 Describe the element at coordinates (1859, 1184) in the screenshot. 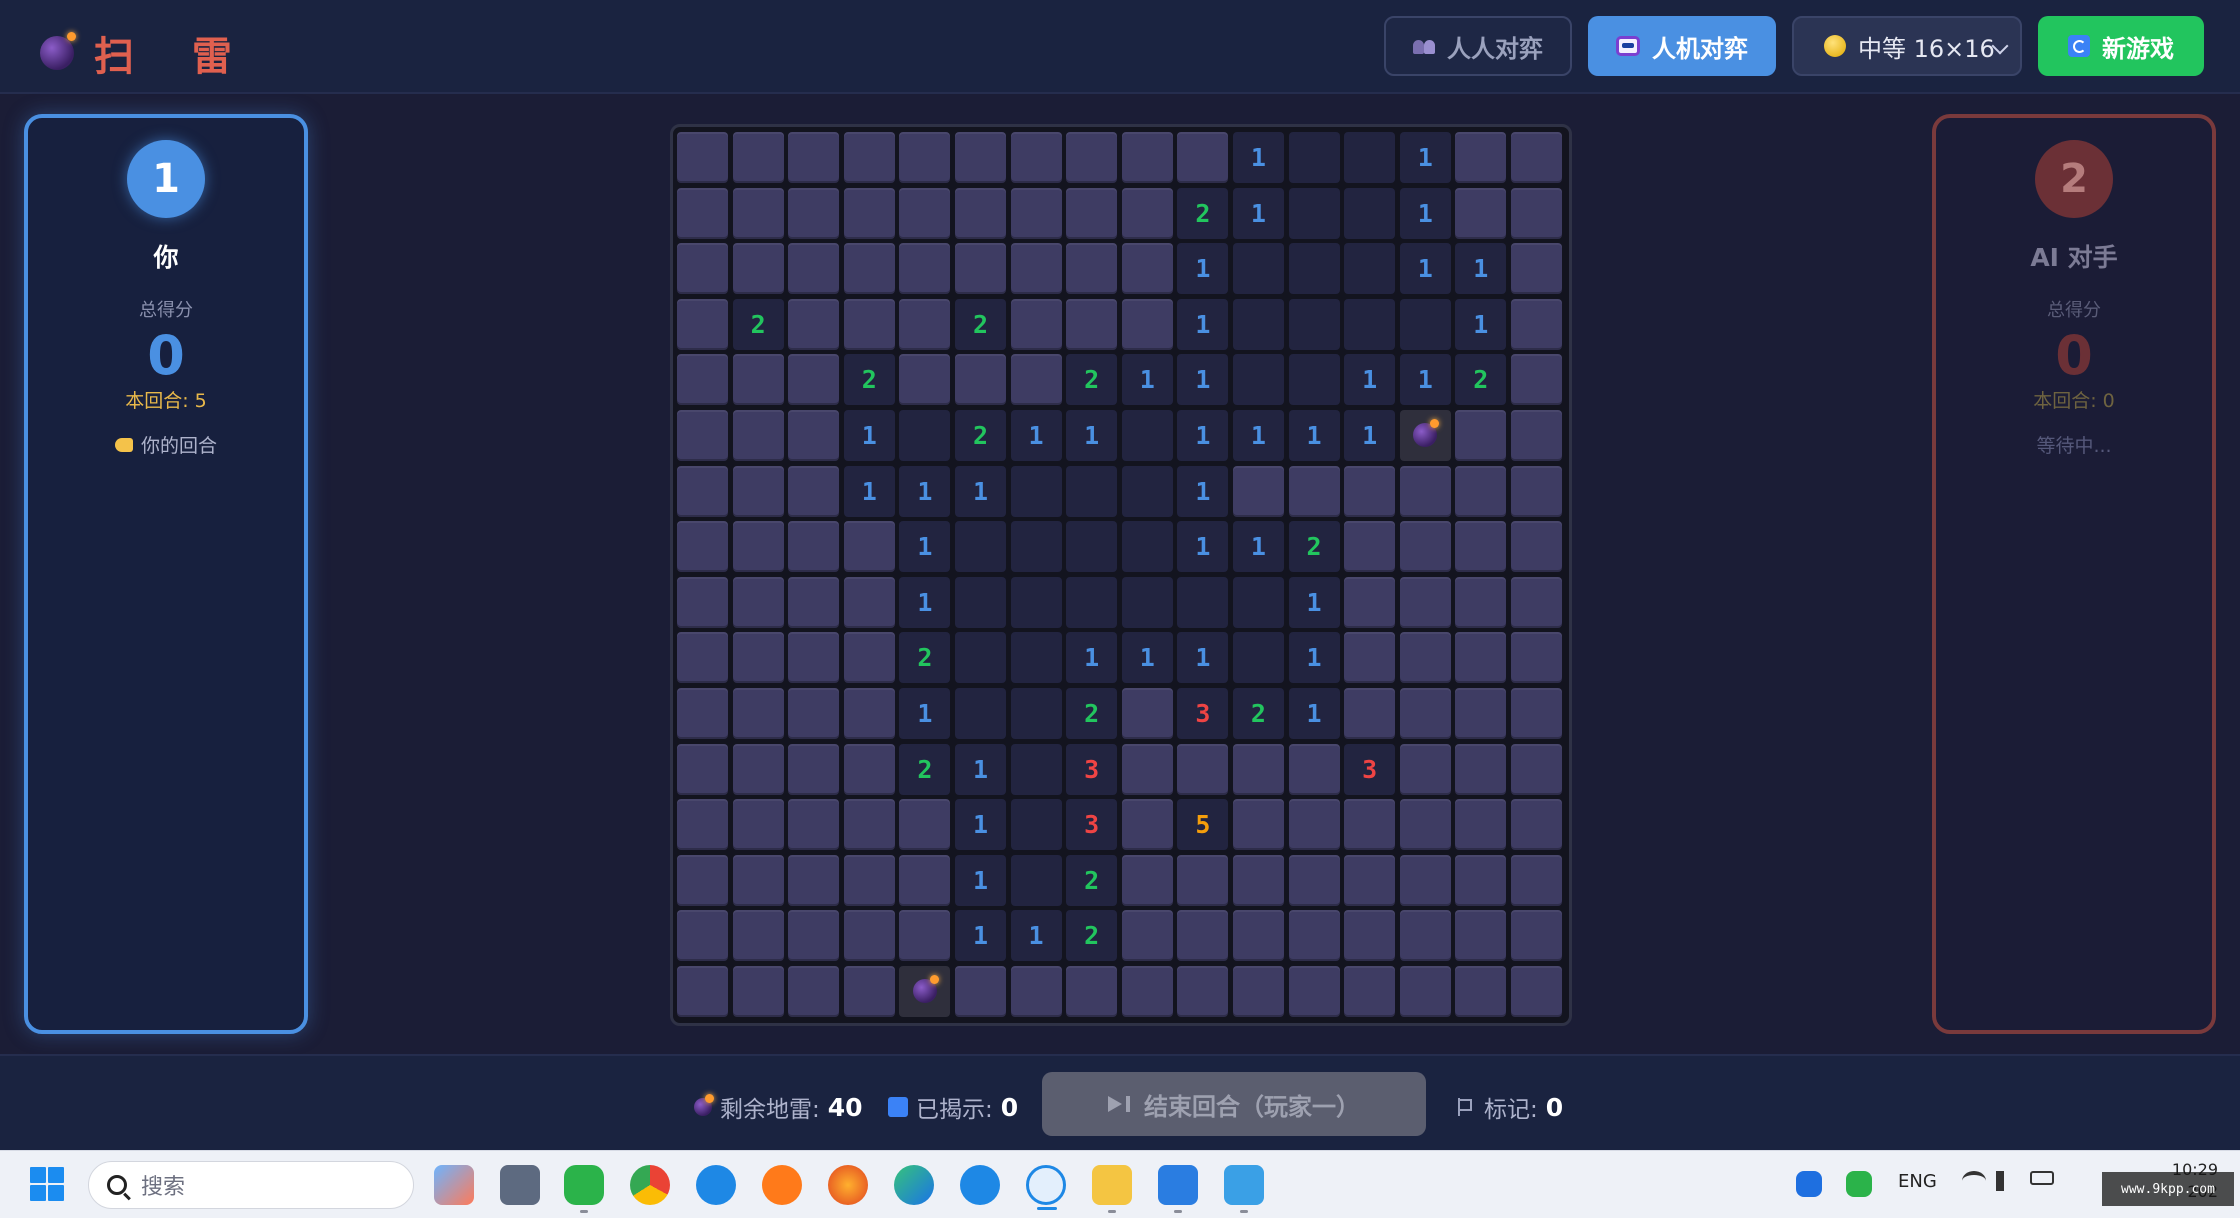

I see `wechat-tray-icon` at that location.